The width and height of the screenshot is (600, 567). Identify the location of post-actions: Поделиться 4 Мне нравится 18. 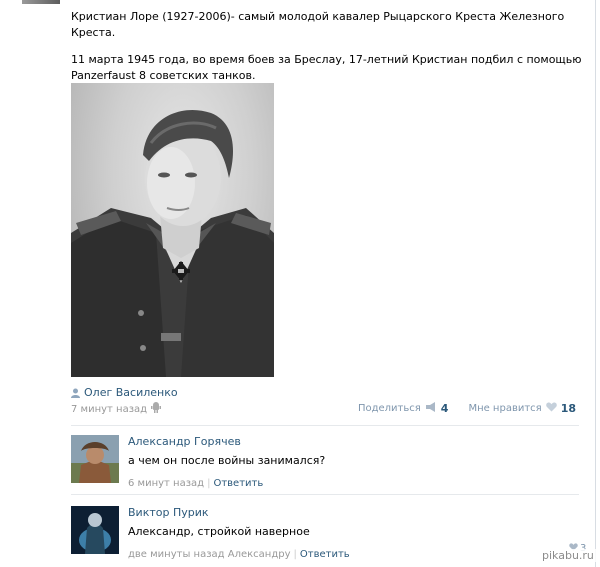
(467, 408).